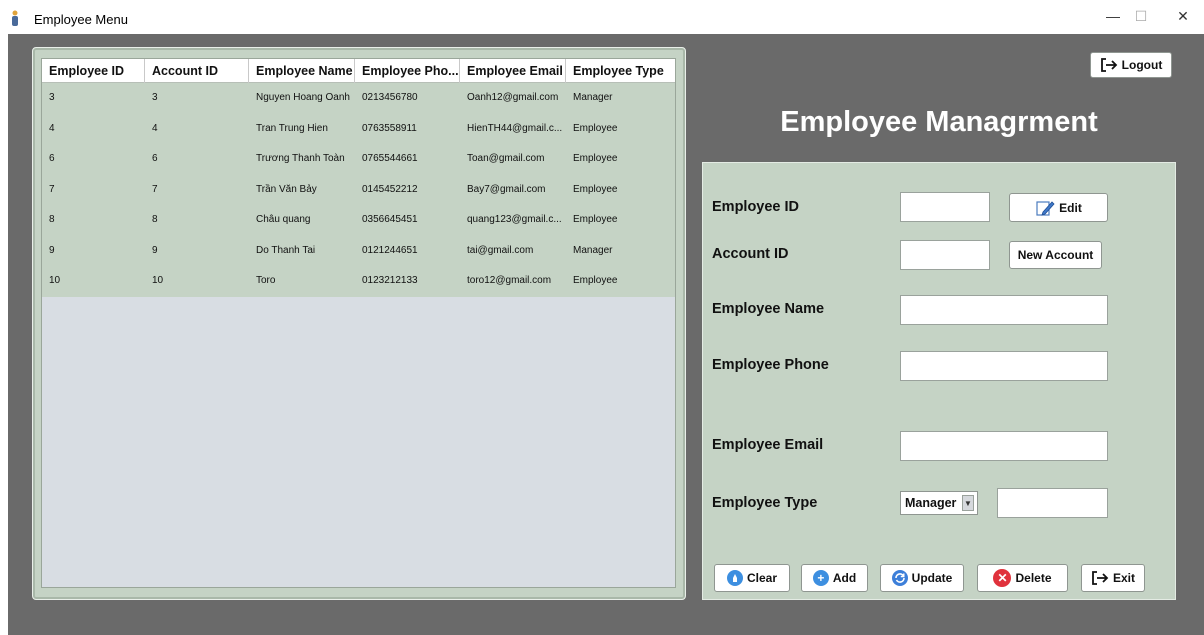  Describe the element at coordinates (768, 445) in the screenshot. I see `employee-email-label: Employee Email` at that location.